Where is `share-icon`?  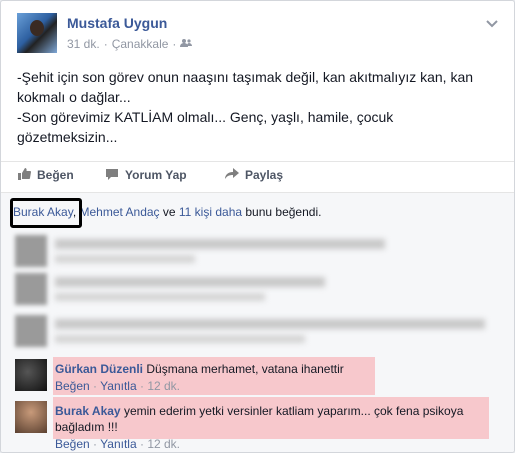
share-icon is located at coordinates (232, 174).